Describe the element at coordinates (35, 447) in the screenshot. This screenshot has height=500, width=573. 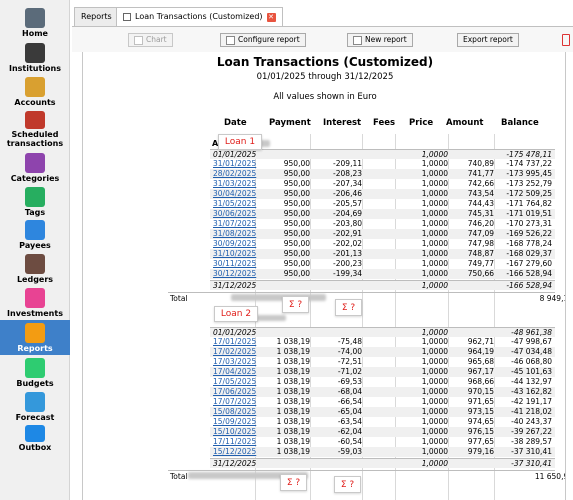
I see `sidebar-item-label: Outbox` at that location.